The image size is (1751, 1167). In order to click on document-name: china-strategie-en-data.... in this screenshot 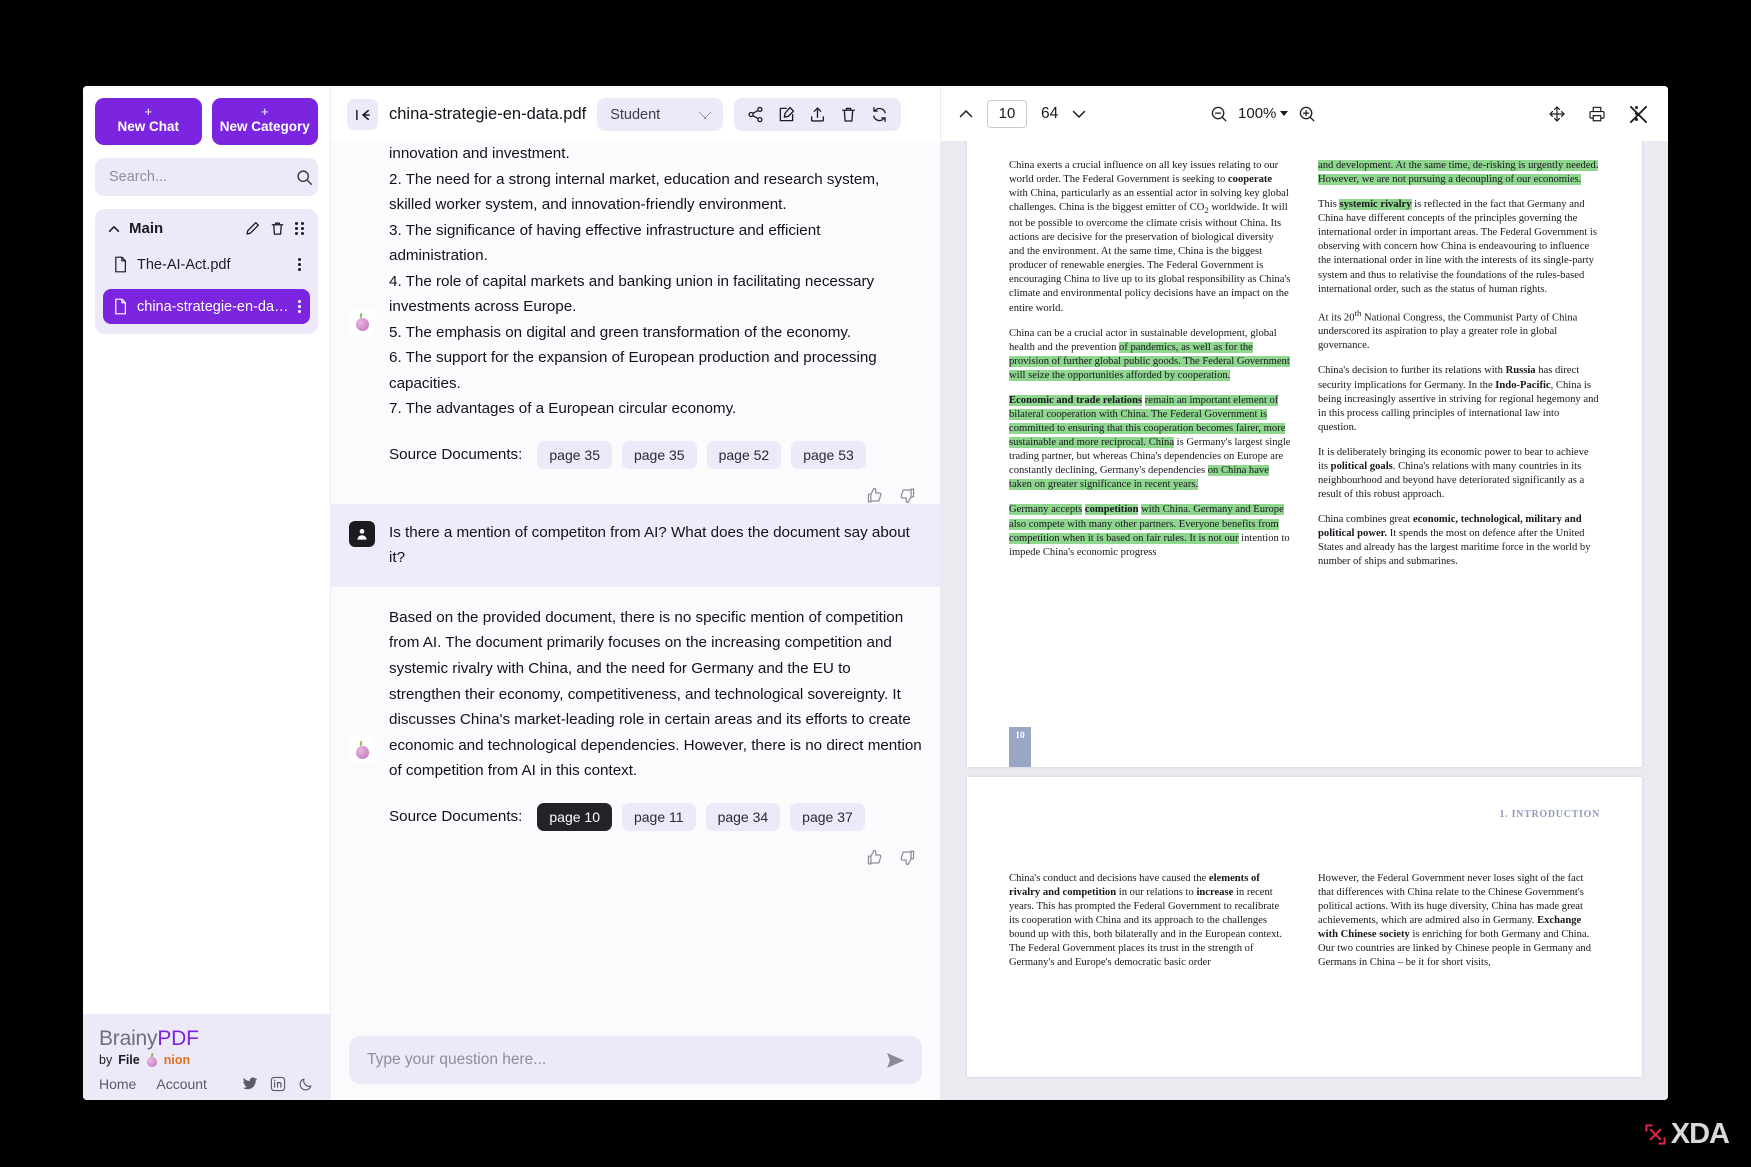, I will do `click(213, 306)`.